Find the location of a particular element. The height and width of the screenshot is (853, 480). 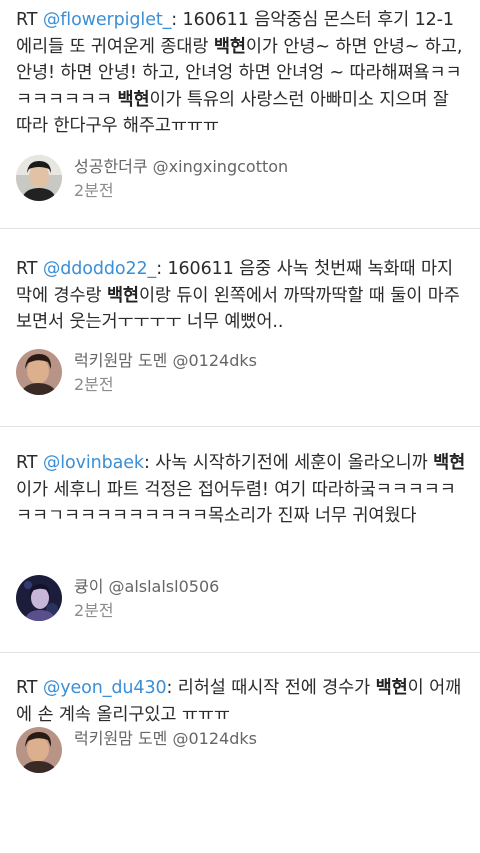

author-row: 럭키원맘 도멘 @0124dks 2분전 is located at coordinates (136, 372).